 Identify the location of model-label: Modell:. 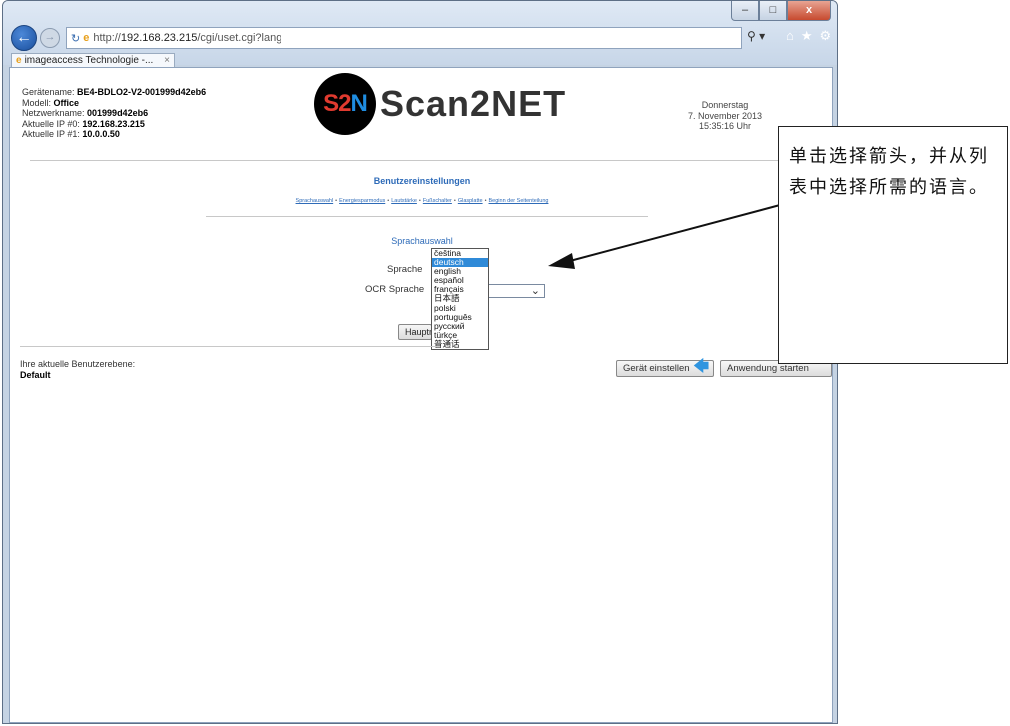
(38, 102).